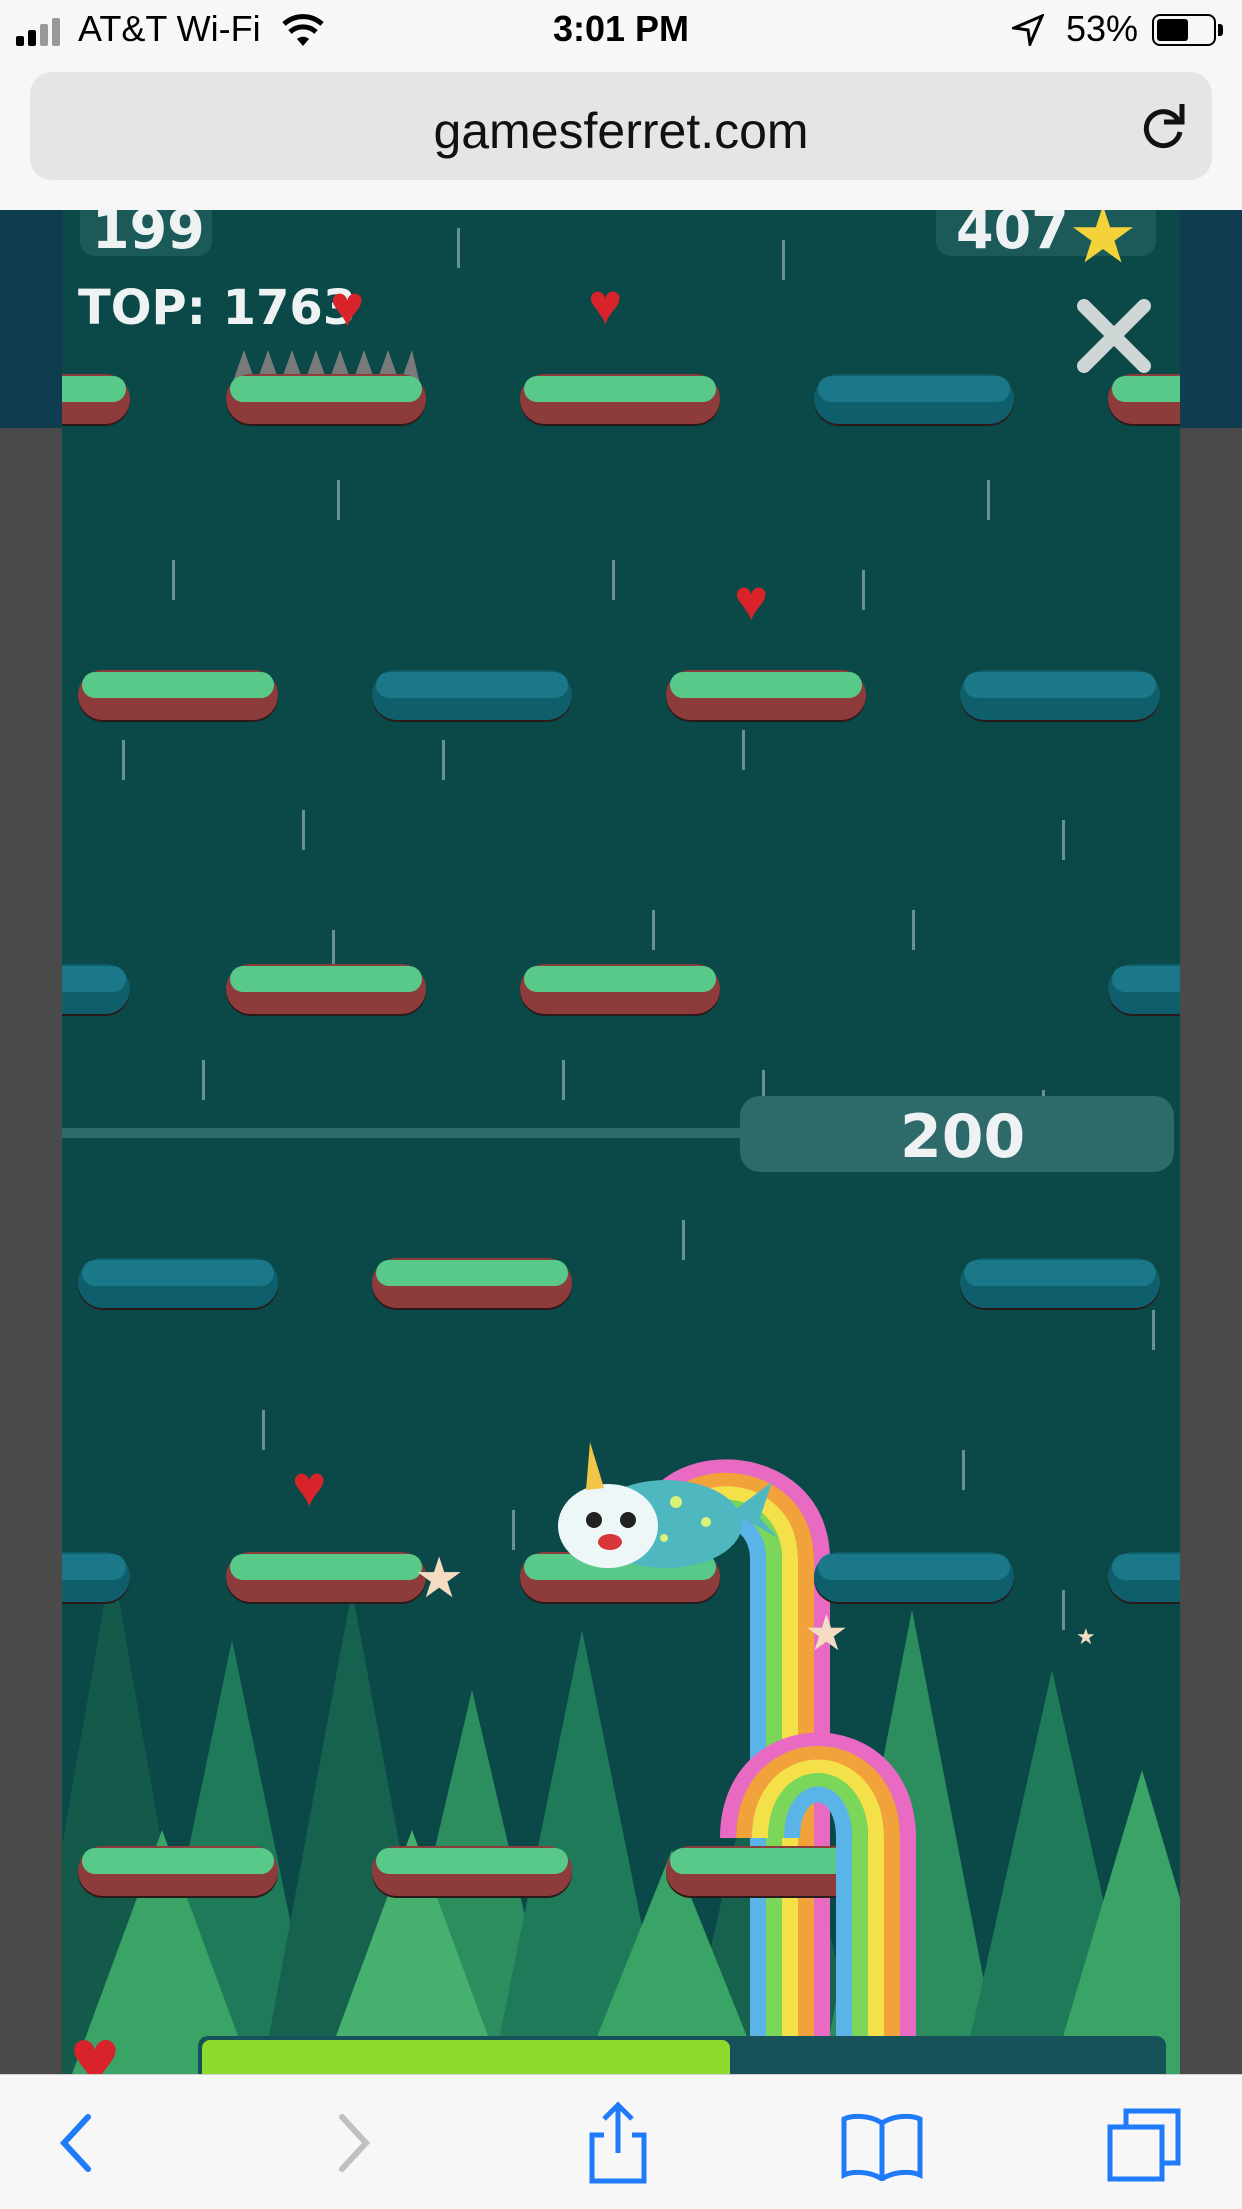 Image resolution: width=1242 pixels, height=2209 pixels. What do you see at coordinates (1144, 2150) in the screenshot?
I see `tabs-icon` at bounding box center [1144, 2150].